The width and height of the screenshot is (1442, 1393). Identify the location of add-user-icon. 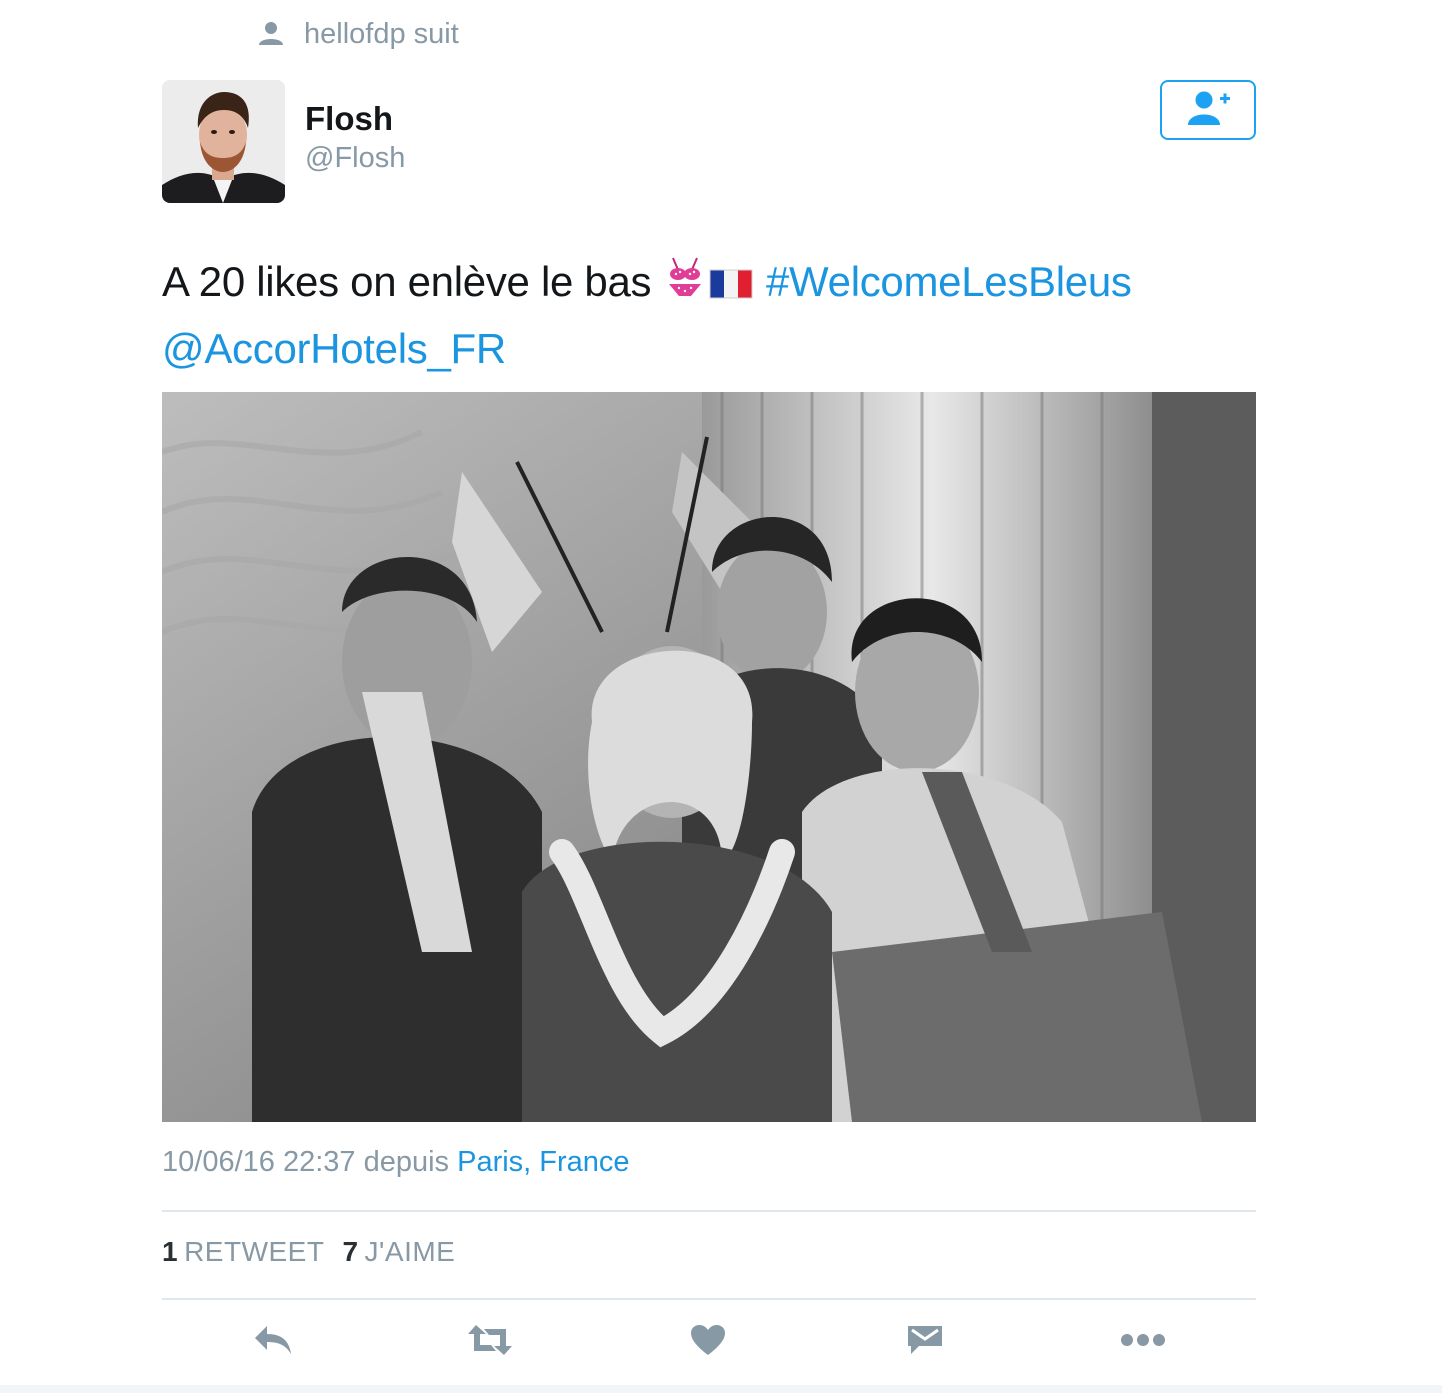
(1208, 110).